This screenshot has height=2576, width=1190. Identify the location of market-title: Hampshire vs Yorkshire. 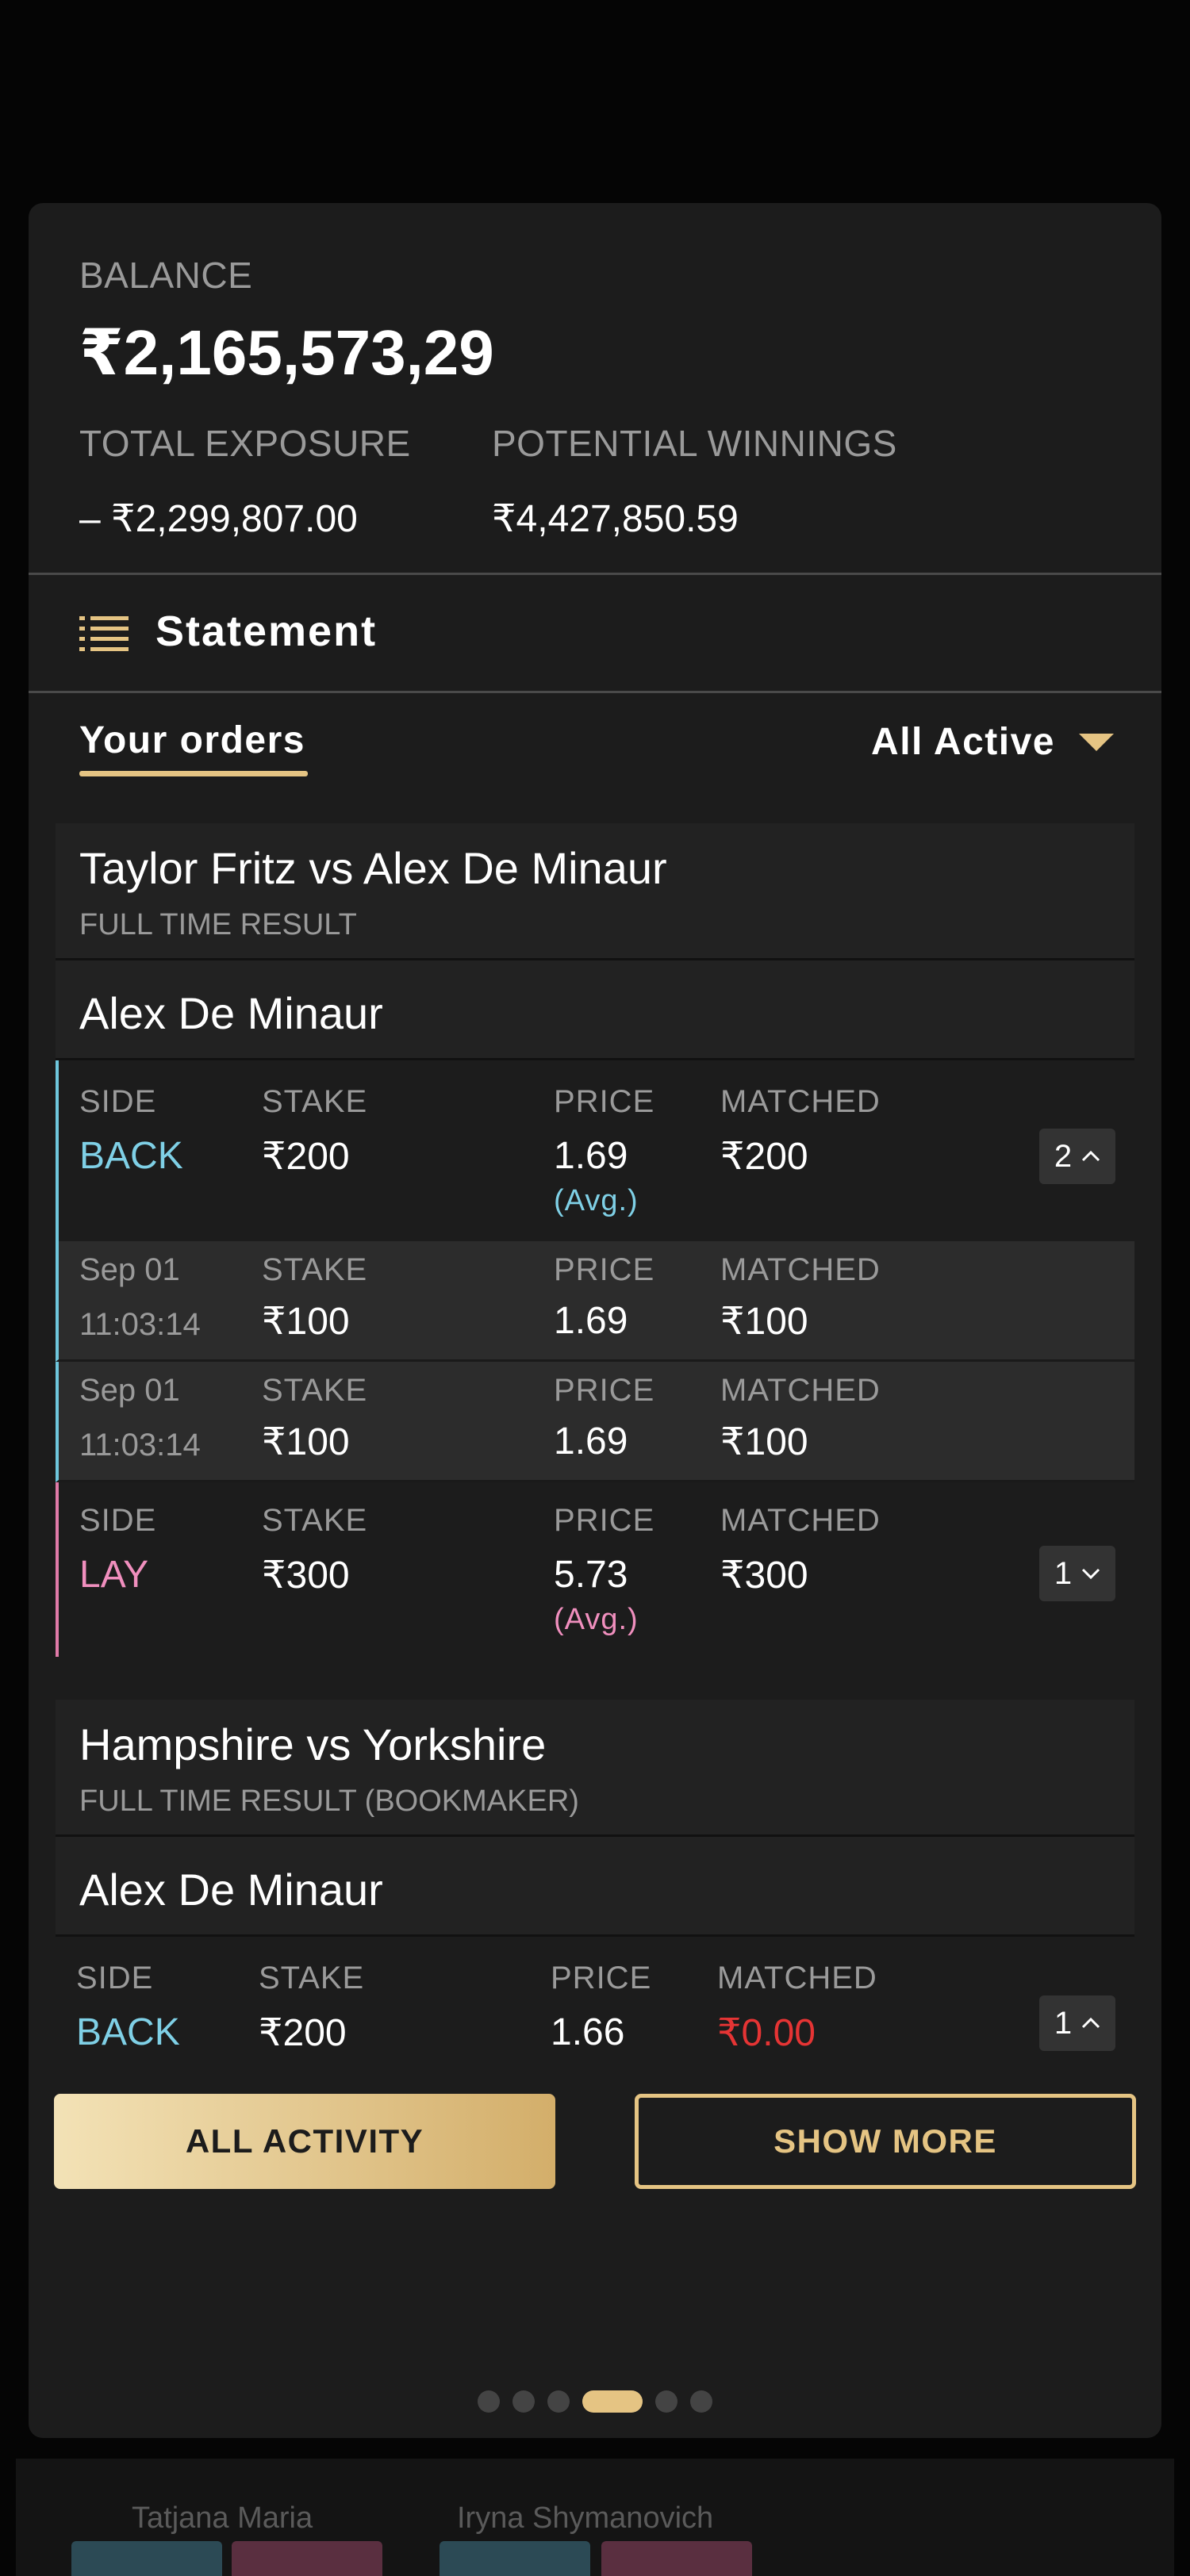
(313, 1744).